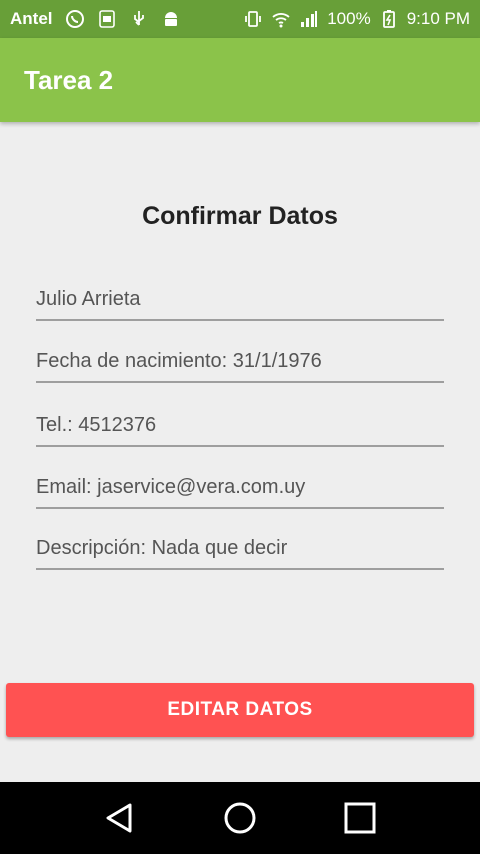  I want to click on signal-icon, so click(309, 19).